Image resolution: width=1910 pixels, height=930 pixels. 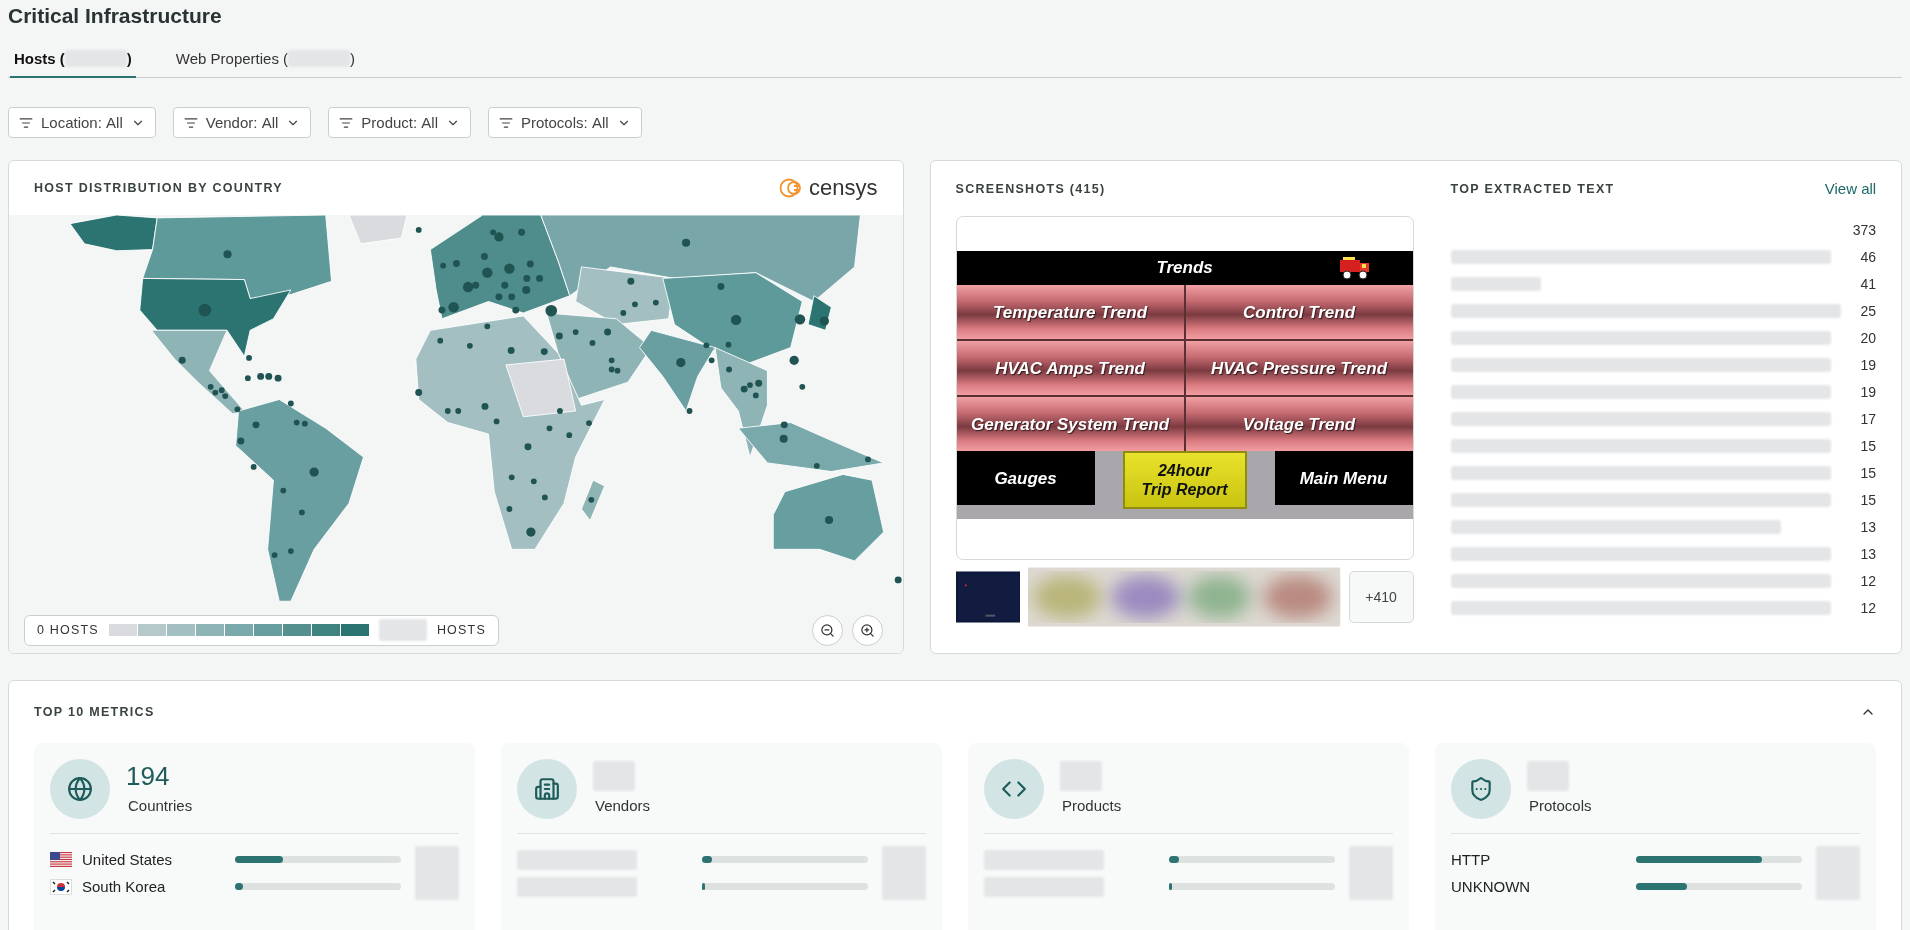 What do you see at coordinates (1343, 478) in the screenshot?
I see `hmi-button: Main Menu` at bounding box center [1343, 478].